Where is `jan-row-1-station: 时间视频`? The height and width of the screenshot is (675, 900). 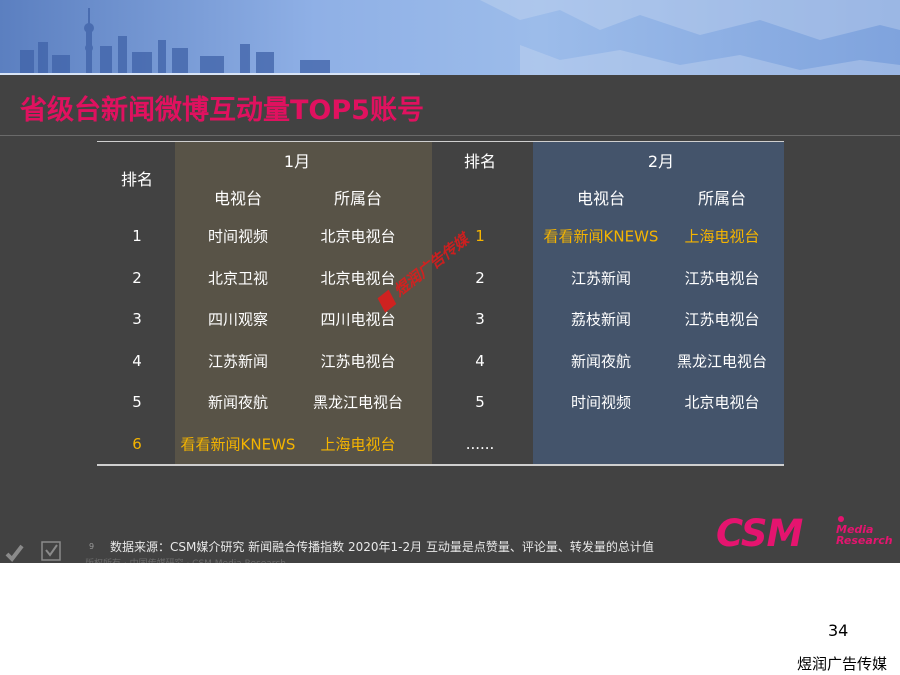
jan-row-1-station: 时间视频 is located at coordinates (238, 236).